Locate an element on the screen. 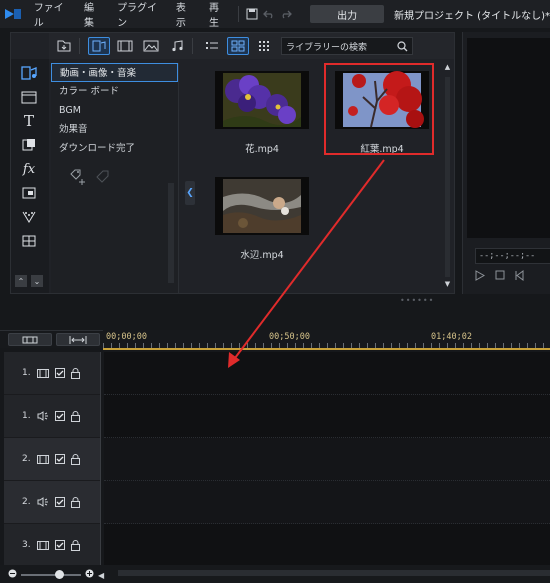 This screenshot has width=550, height=583. audio-track-icon is located at coordinates (43, 502).